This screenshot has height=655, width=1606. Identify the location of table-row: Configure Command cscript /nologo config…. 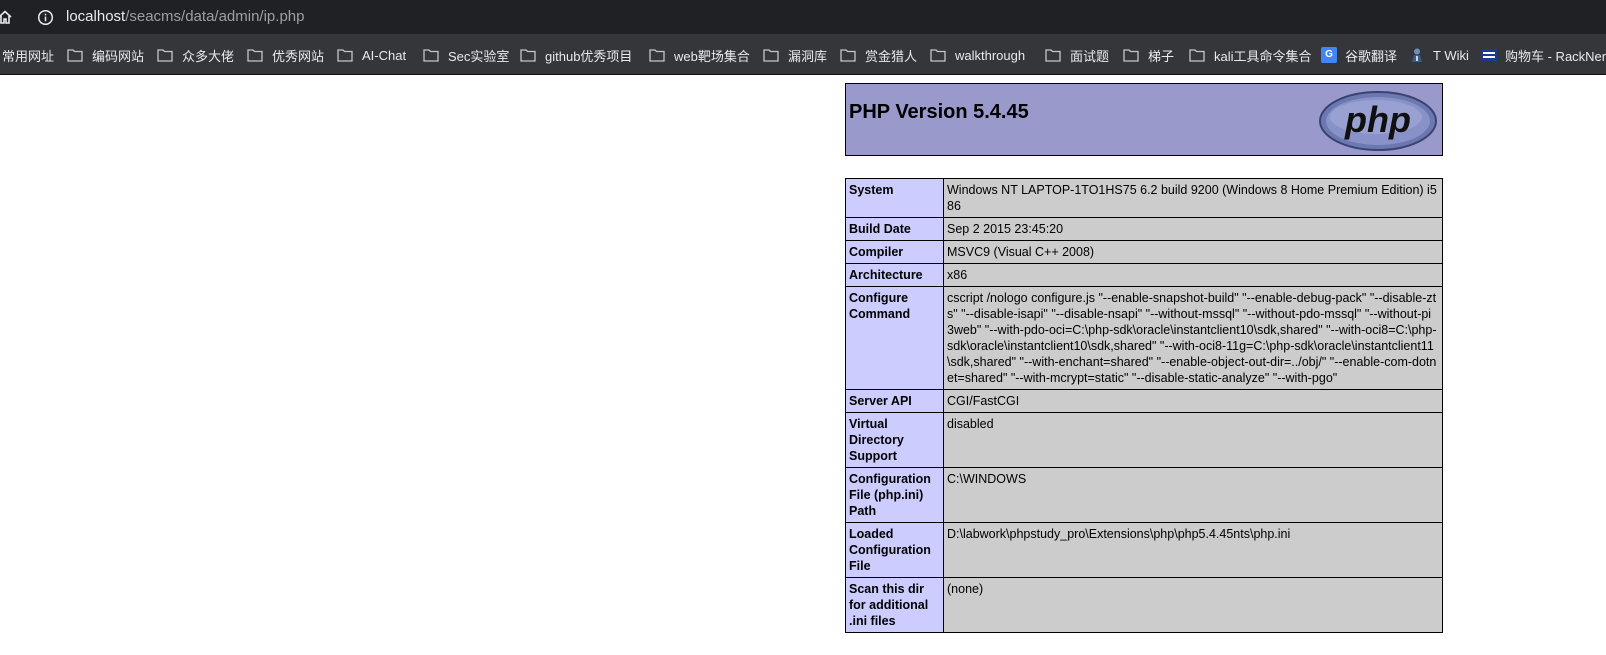
(1144, 338).